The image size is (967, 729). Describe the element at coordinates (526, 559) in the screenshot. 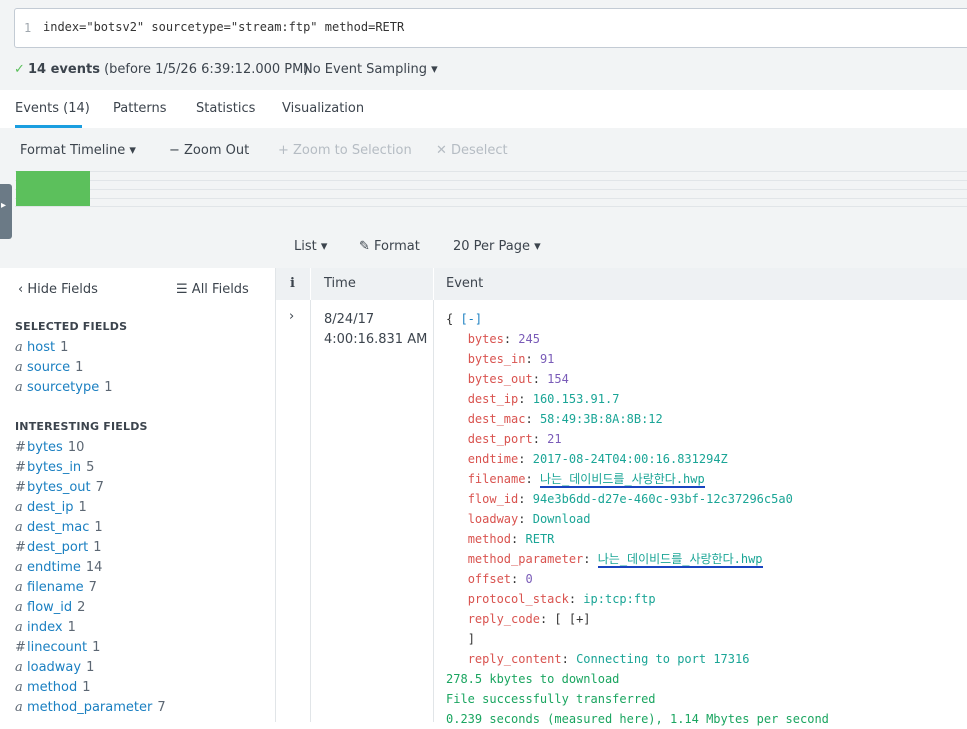

I see `json-key: method_parameter` at that location.